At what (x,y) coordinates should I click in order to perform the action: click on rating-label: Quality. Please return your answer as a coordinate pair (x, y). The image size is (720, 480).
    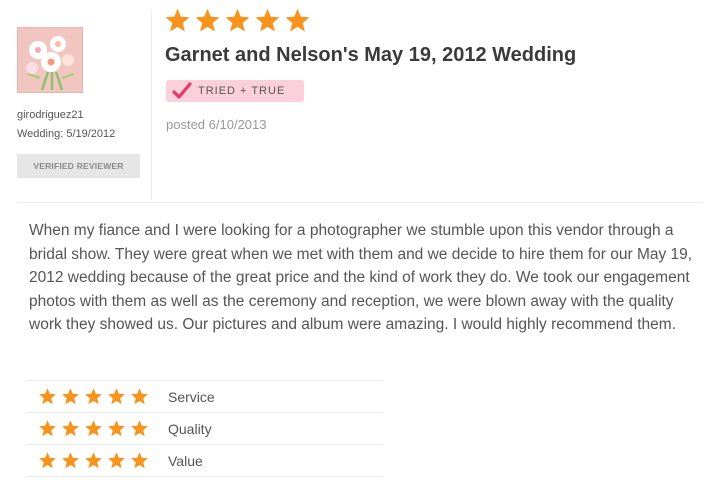
    Looking at the image, I should click on (190, 428).